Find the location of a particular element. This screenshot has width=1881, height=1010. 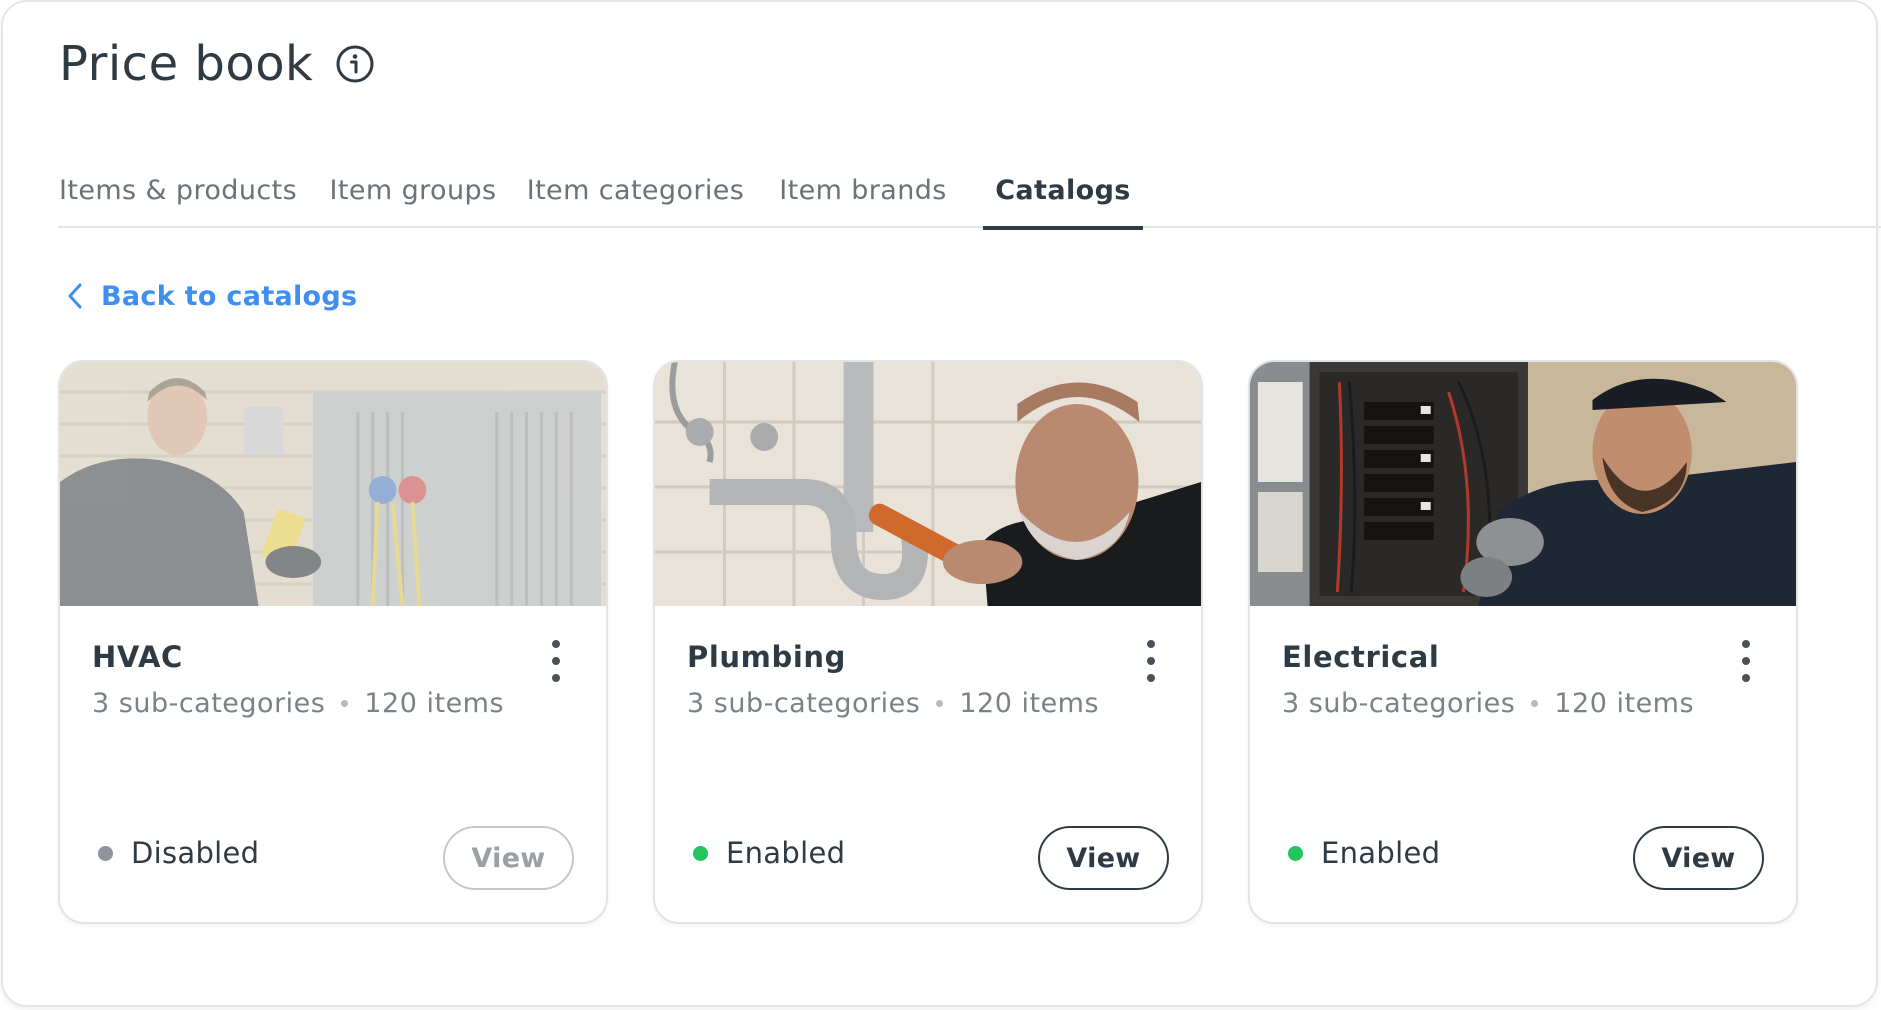

chevron-left-icon is located at coordinates (76, 296).